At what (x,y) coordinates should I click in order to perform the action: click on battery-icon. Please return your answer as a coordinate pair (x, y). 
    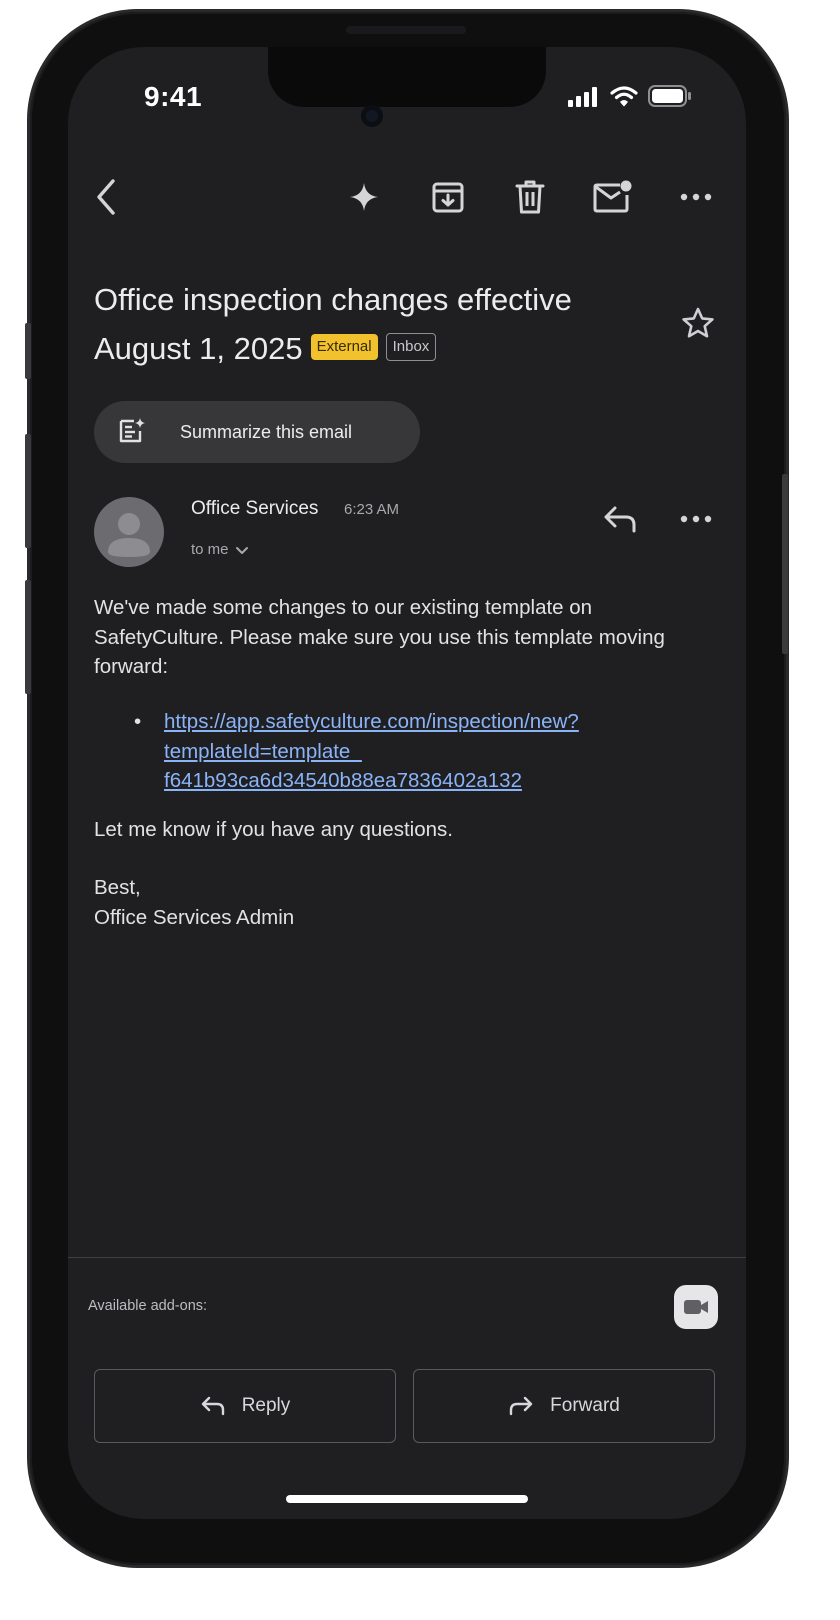
    Looking at the image, I should click on (669, 96).